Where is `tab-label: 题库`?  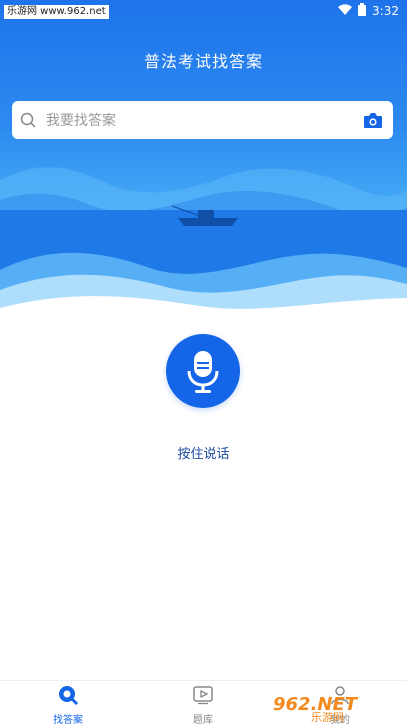
tab-label: 题库 is located at coordinates (203, 720).